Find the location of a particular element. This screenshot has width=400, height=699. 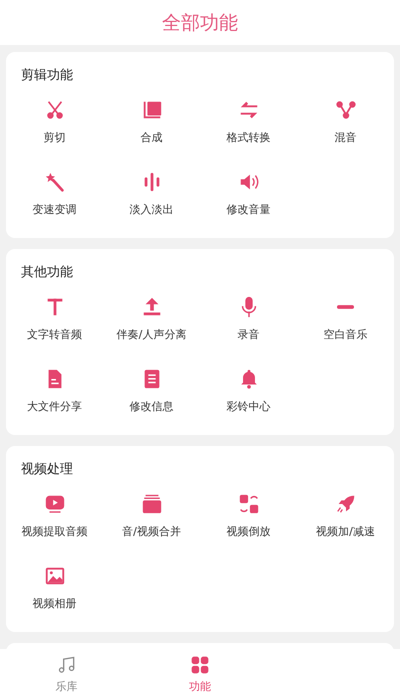

feature-item: 录音 is located at coordinates (248, 327).